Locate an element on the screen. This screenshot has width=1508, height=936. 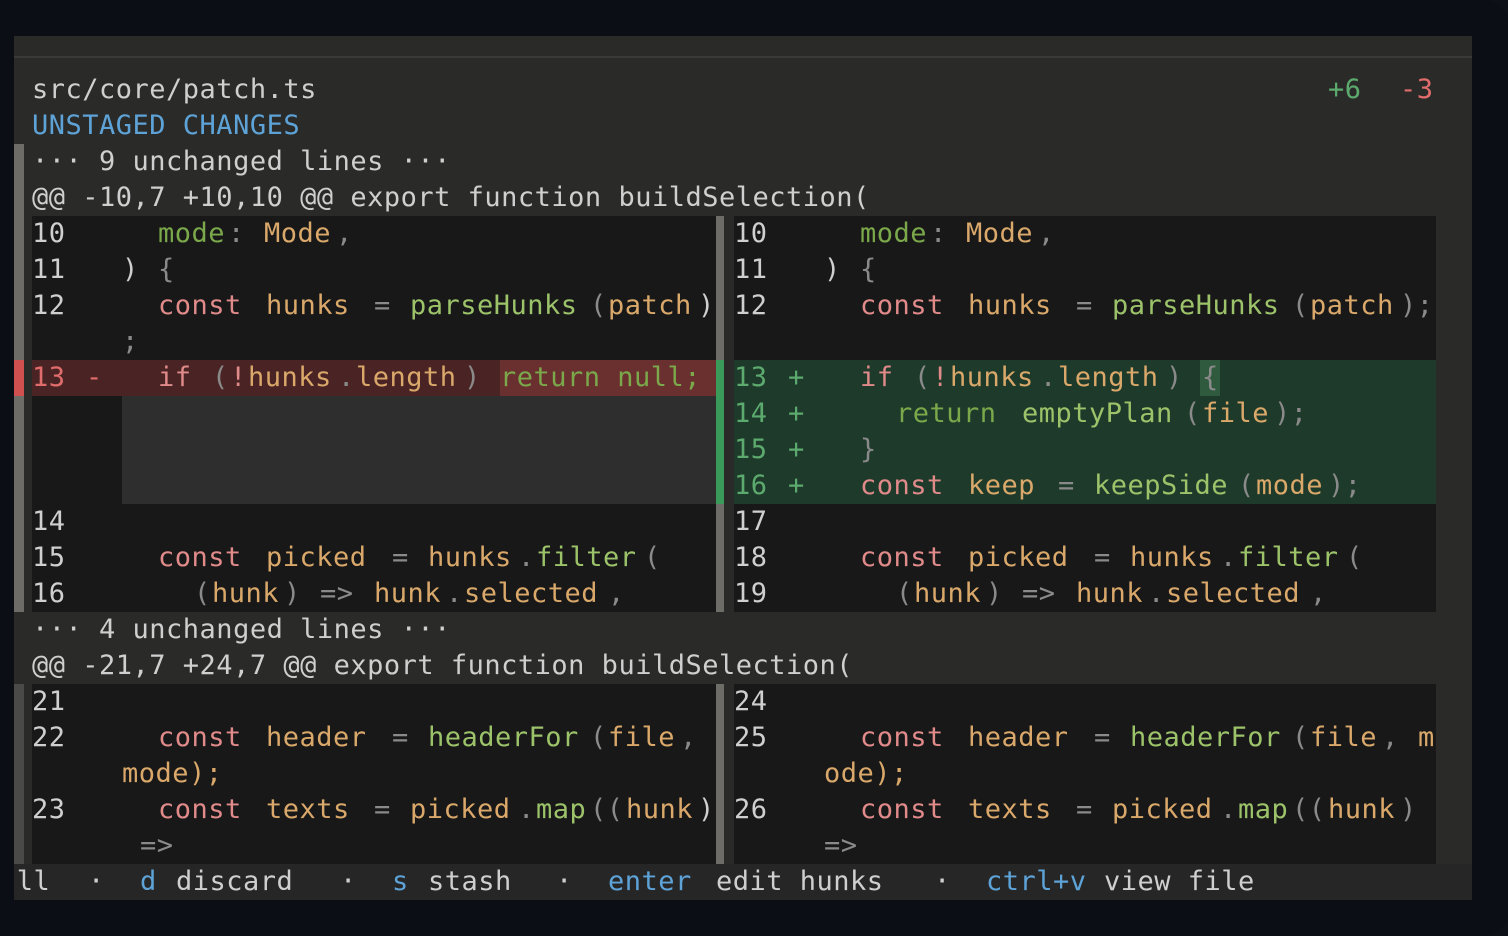
footer-label: all is located at coordinates (32, 881).